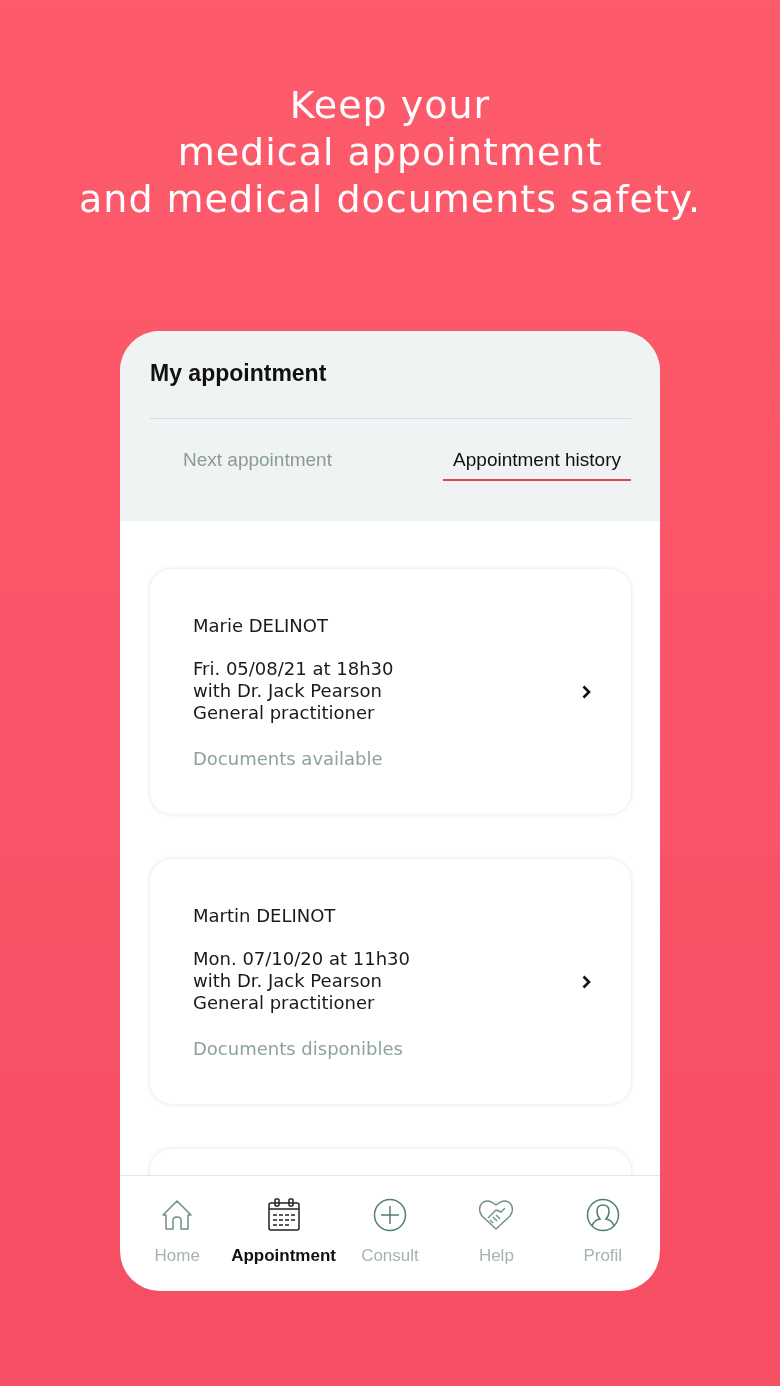  I want to click on plus-icon, so click(389, 1215).